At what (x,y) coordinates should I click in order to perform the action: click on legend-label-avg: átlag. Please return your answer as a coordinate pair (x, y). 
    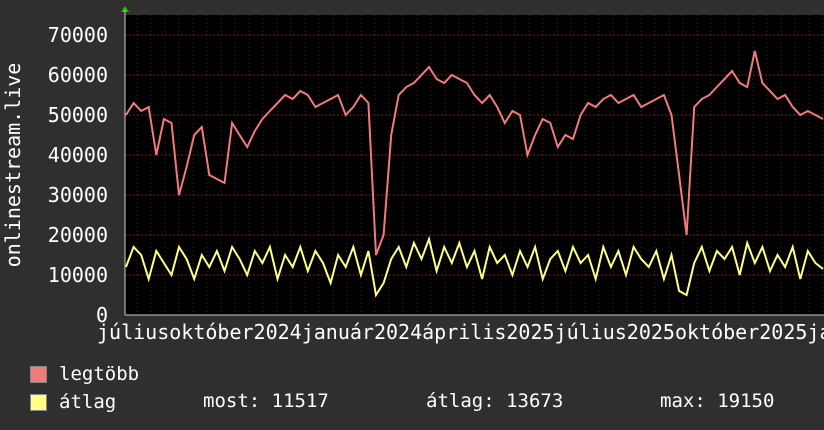
    Looking at the image, I should click on (88, 402).